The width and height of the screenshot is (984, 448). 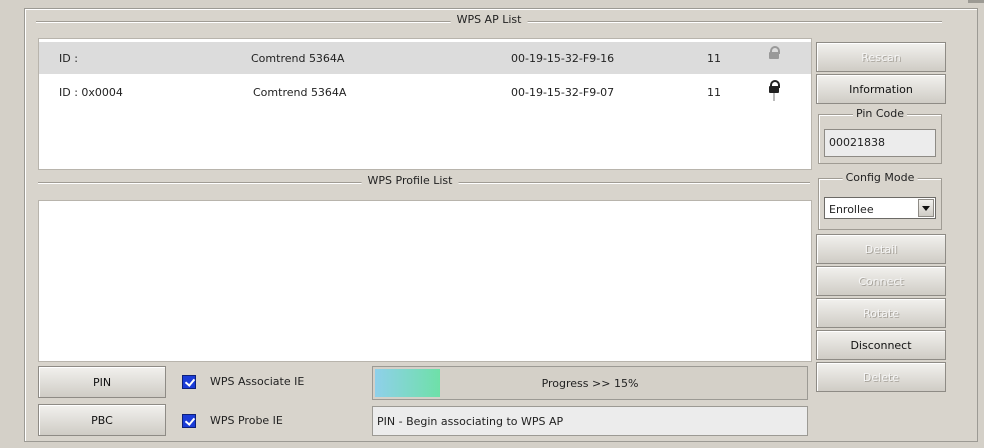 What do you see at coordinates (102, 382) in the screenshot?
I see `pin-button: PIN` at bounding box center [102, 382].